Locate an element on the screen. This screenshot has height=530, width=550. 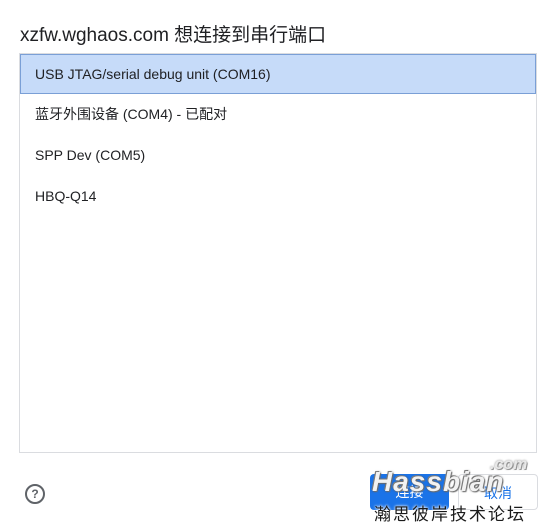
cancel-button: 取消 is located at coordinates (498, 492).